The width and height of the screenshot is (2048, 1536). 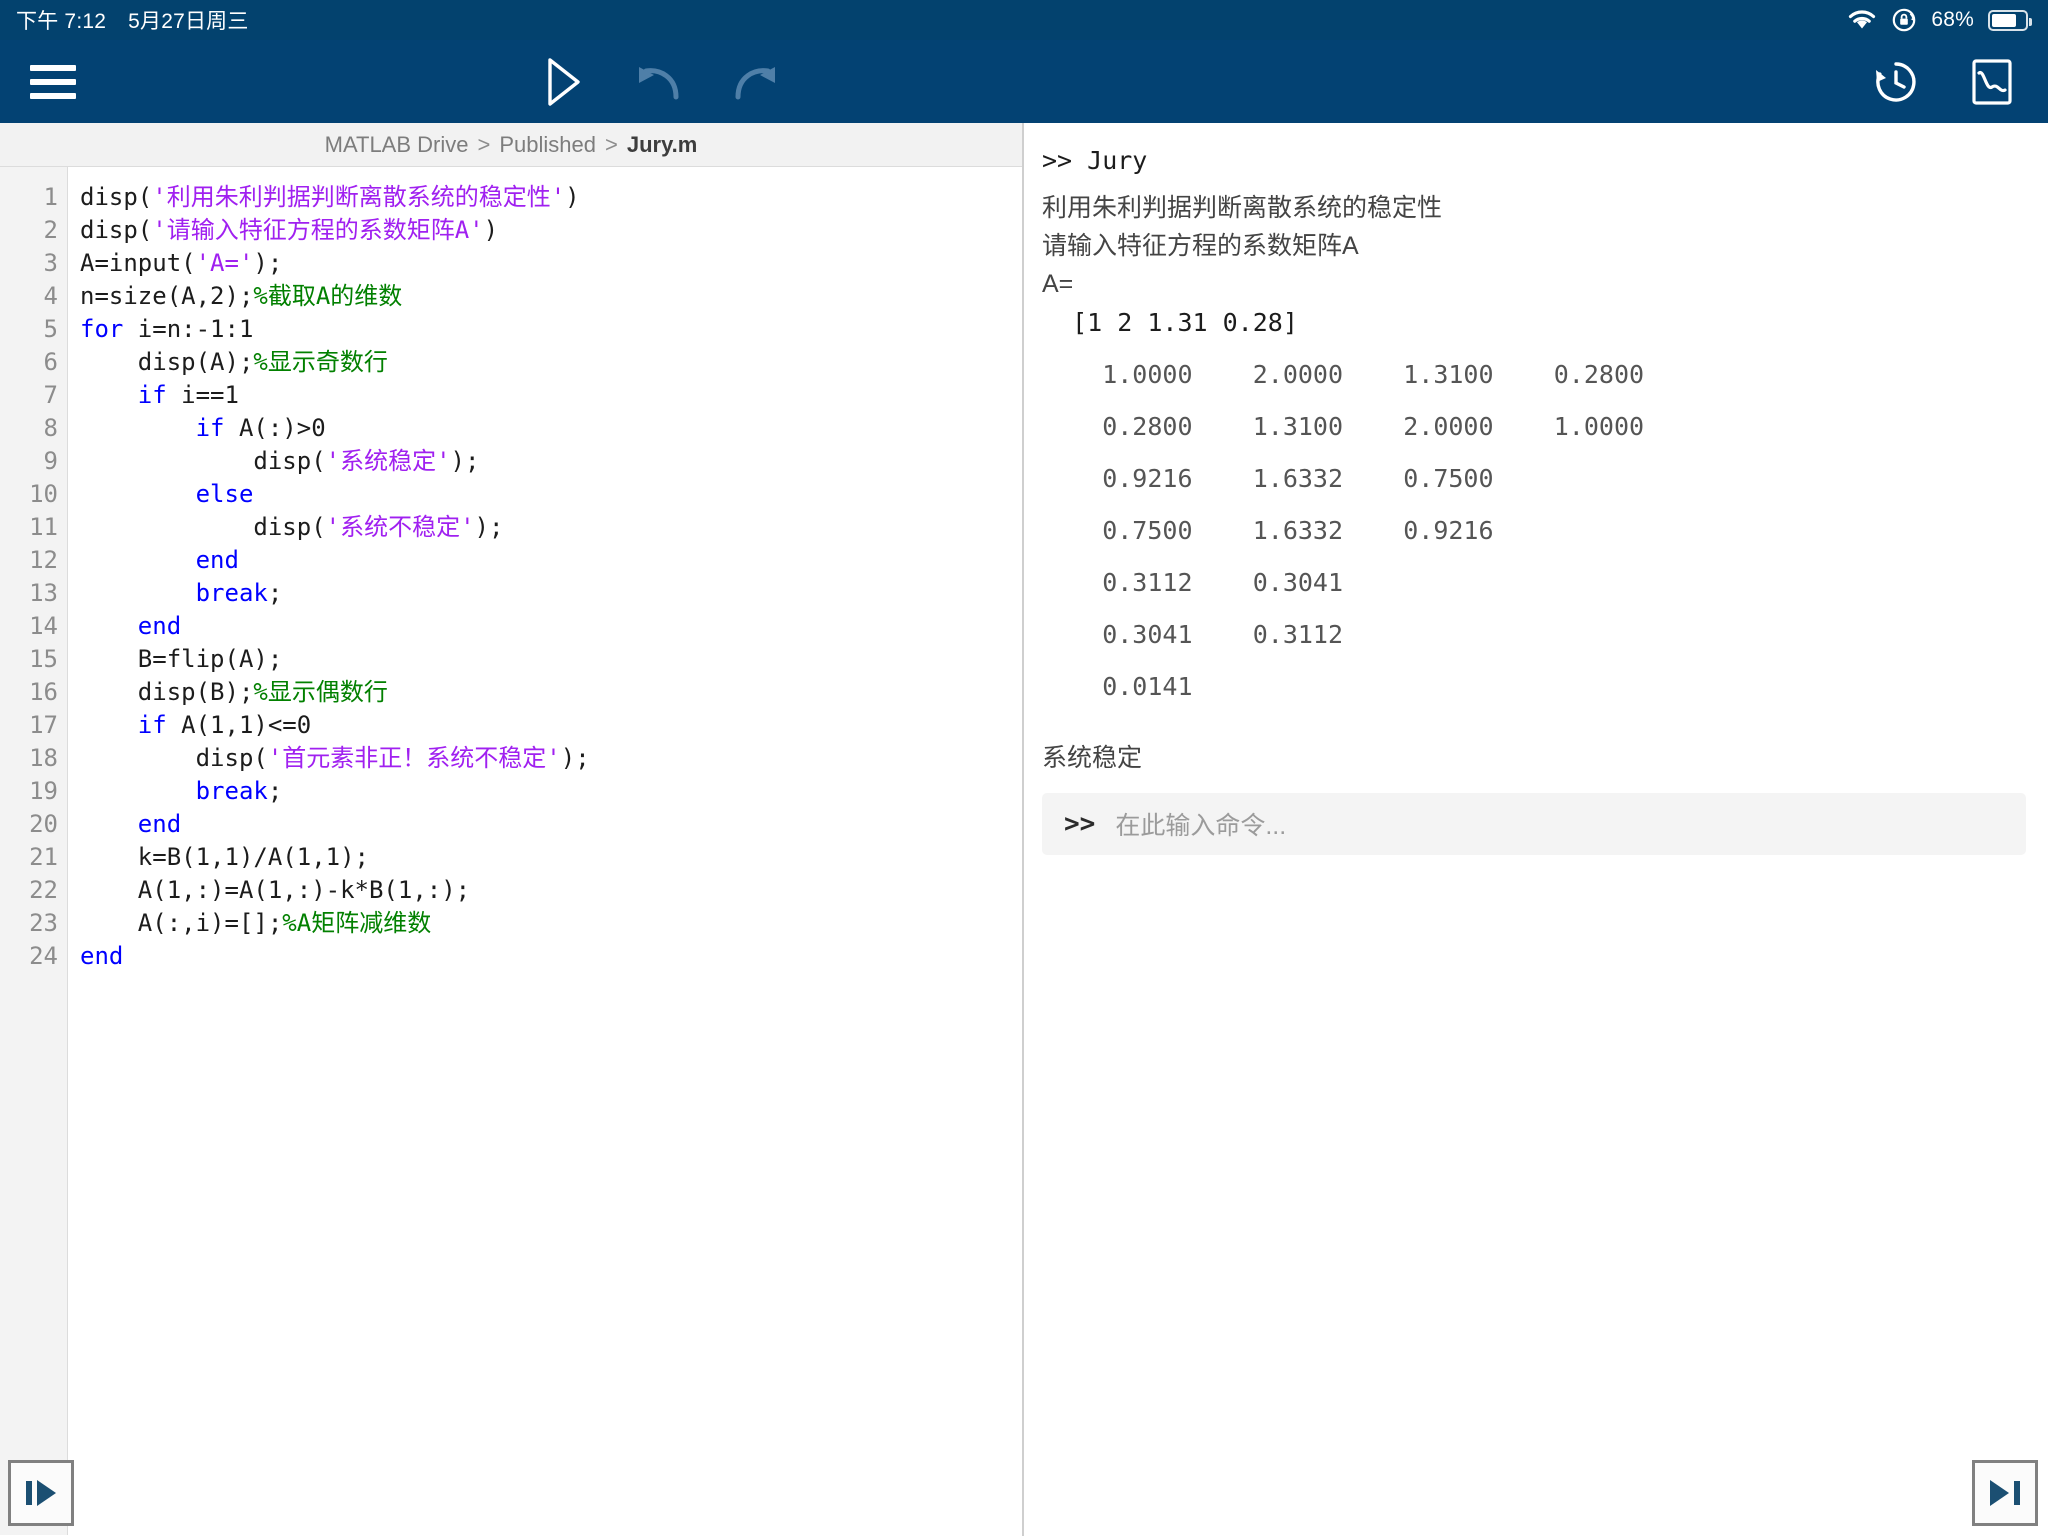 What do you see at coordinates (551, 857) in the screenshot?
I see `code-line: k=B(1,1)/A(1,1);` at bounding box center [551, 857].